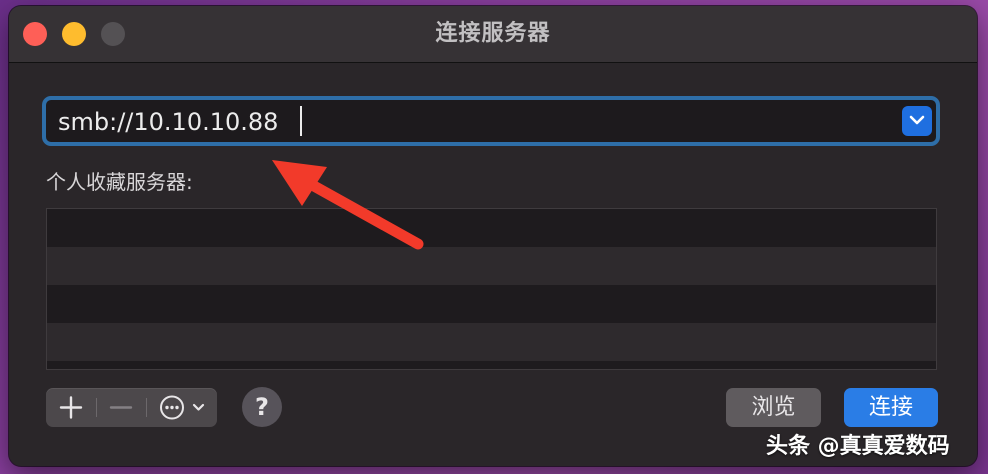 This screenshot has width=988, height=474. I want to click on server-address-field, so click(491, 121).